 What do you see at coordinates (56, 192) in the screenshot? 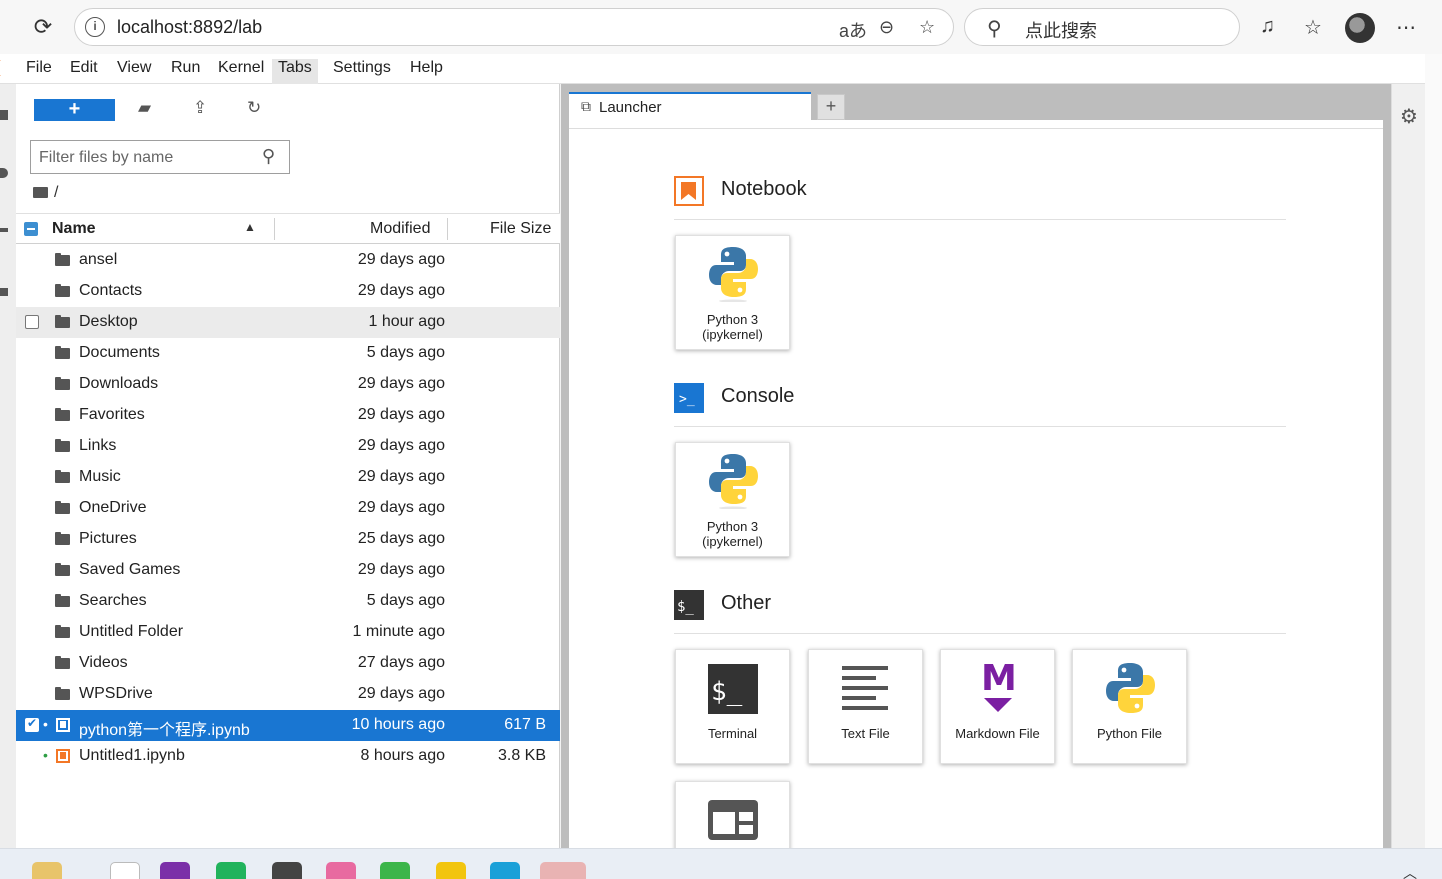
I see `breadcrumb-root: /` at bounding box center [56, 192].